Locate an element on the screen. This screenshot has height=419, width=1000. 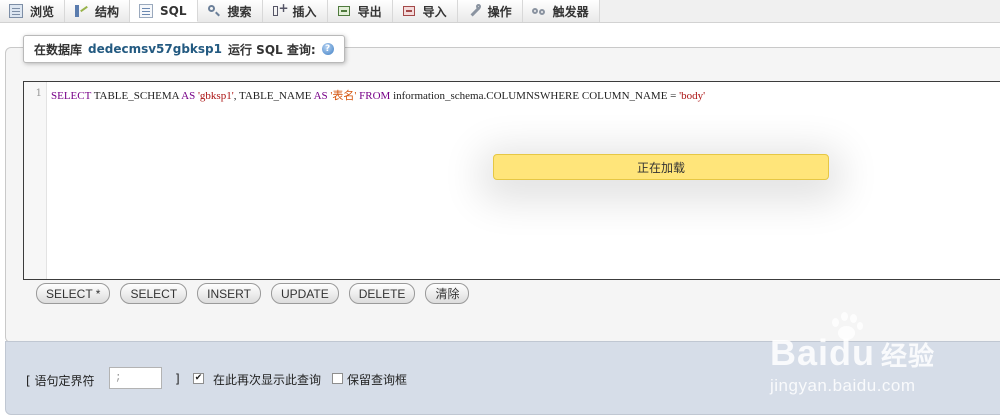
tab-operations: 操作 is located at coordinates (490, 11).